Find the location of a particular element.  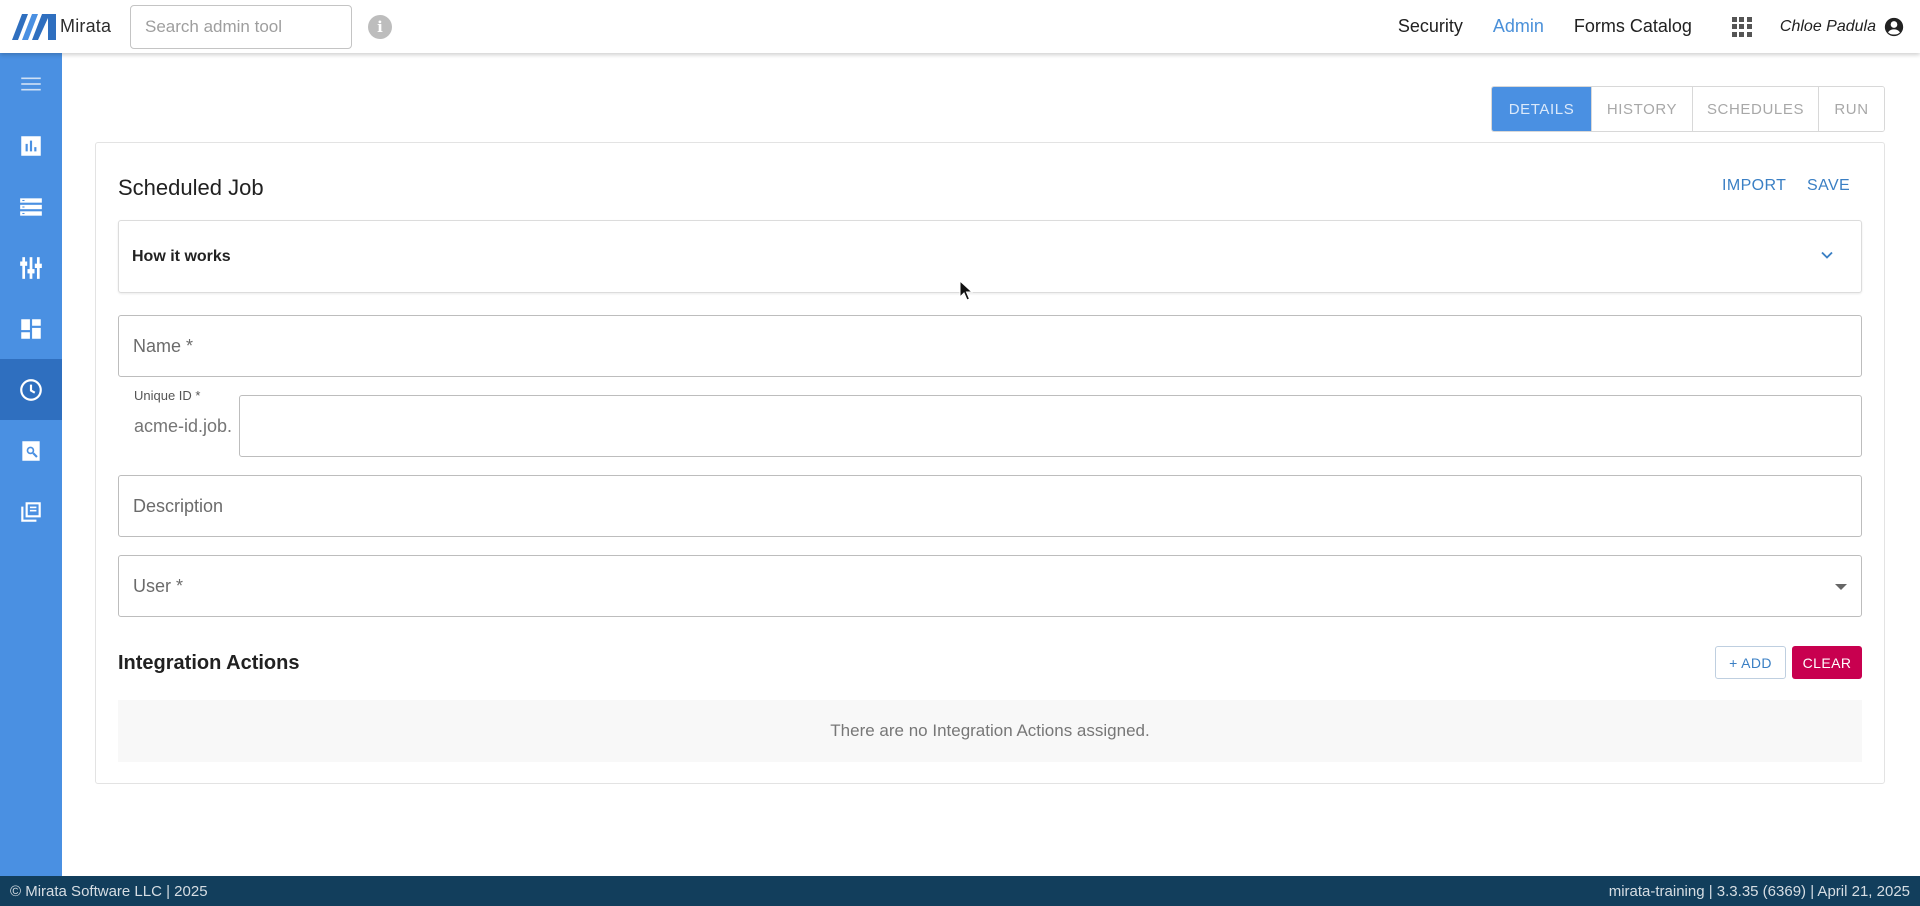

sidebar-toggle is located at coordinates (31, 84).